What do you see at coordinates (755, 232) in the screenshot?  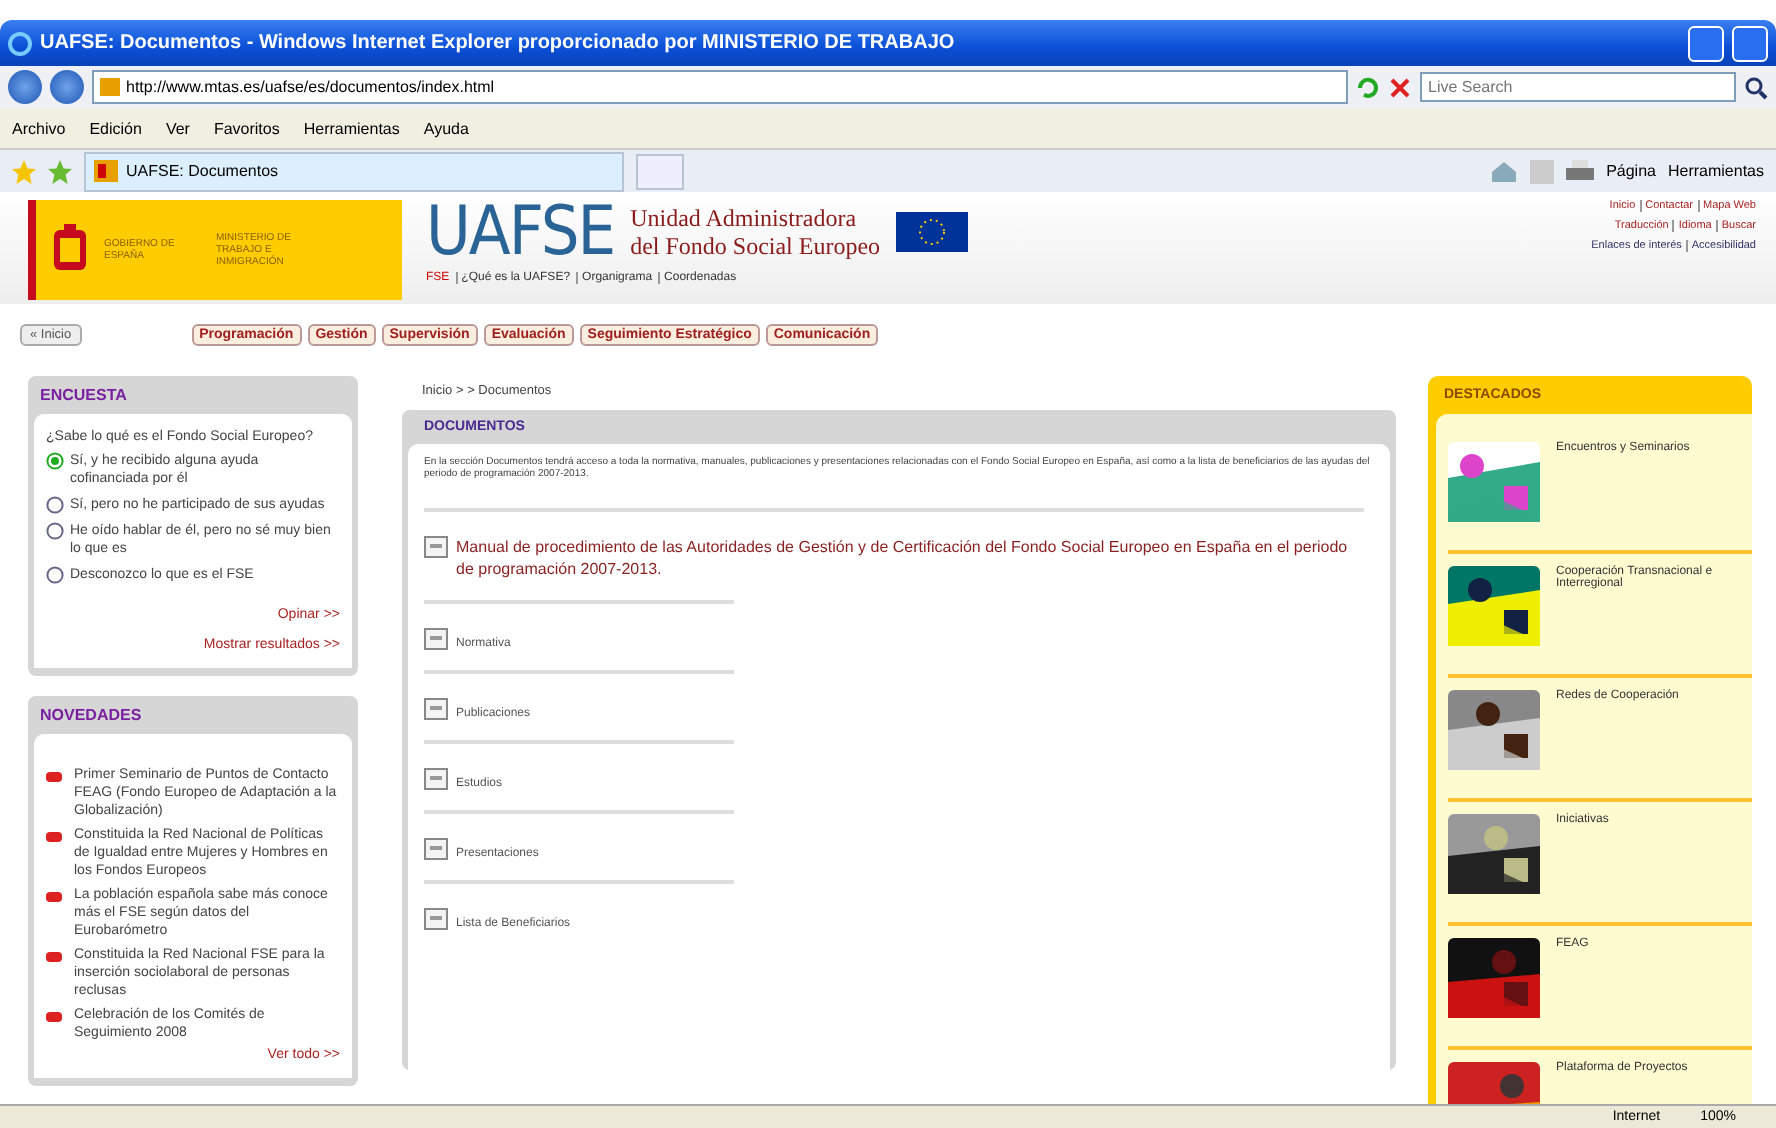 I see `site-name: Unidad Administradora del Fondo Social Europeo` at bounding box center [755, 232].